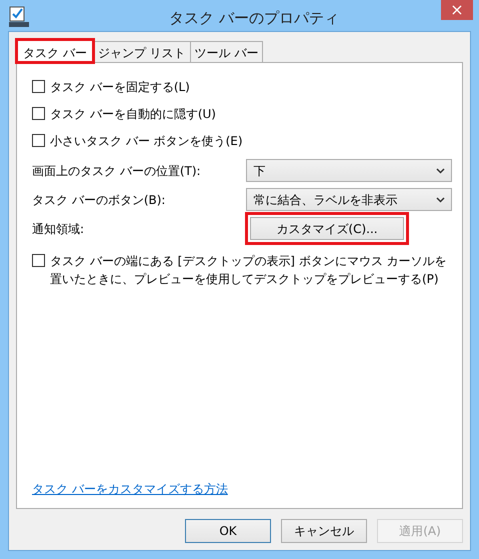 The width and height of the screenshot is (479, 559). What do you see at coordinates (324, 531) in the screenshot?
I see `dialog-button: キャンセル` at bounding box center [324, 531].